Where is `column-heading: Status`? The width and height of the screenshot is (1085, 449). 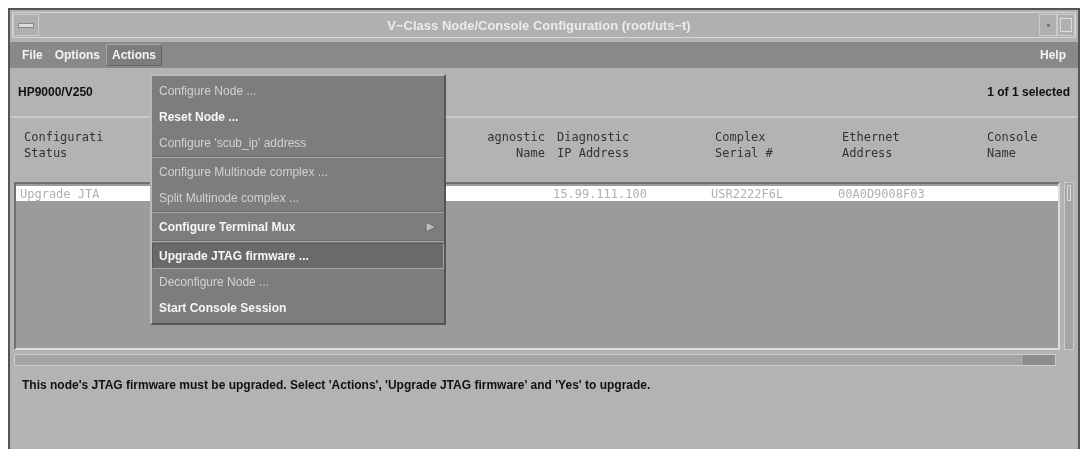 column-heading: Status is located at coordinates (46, 153).